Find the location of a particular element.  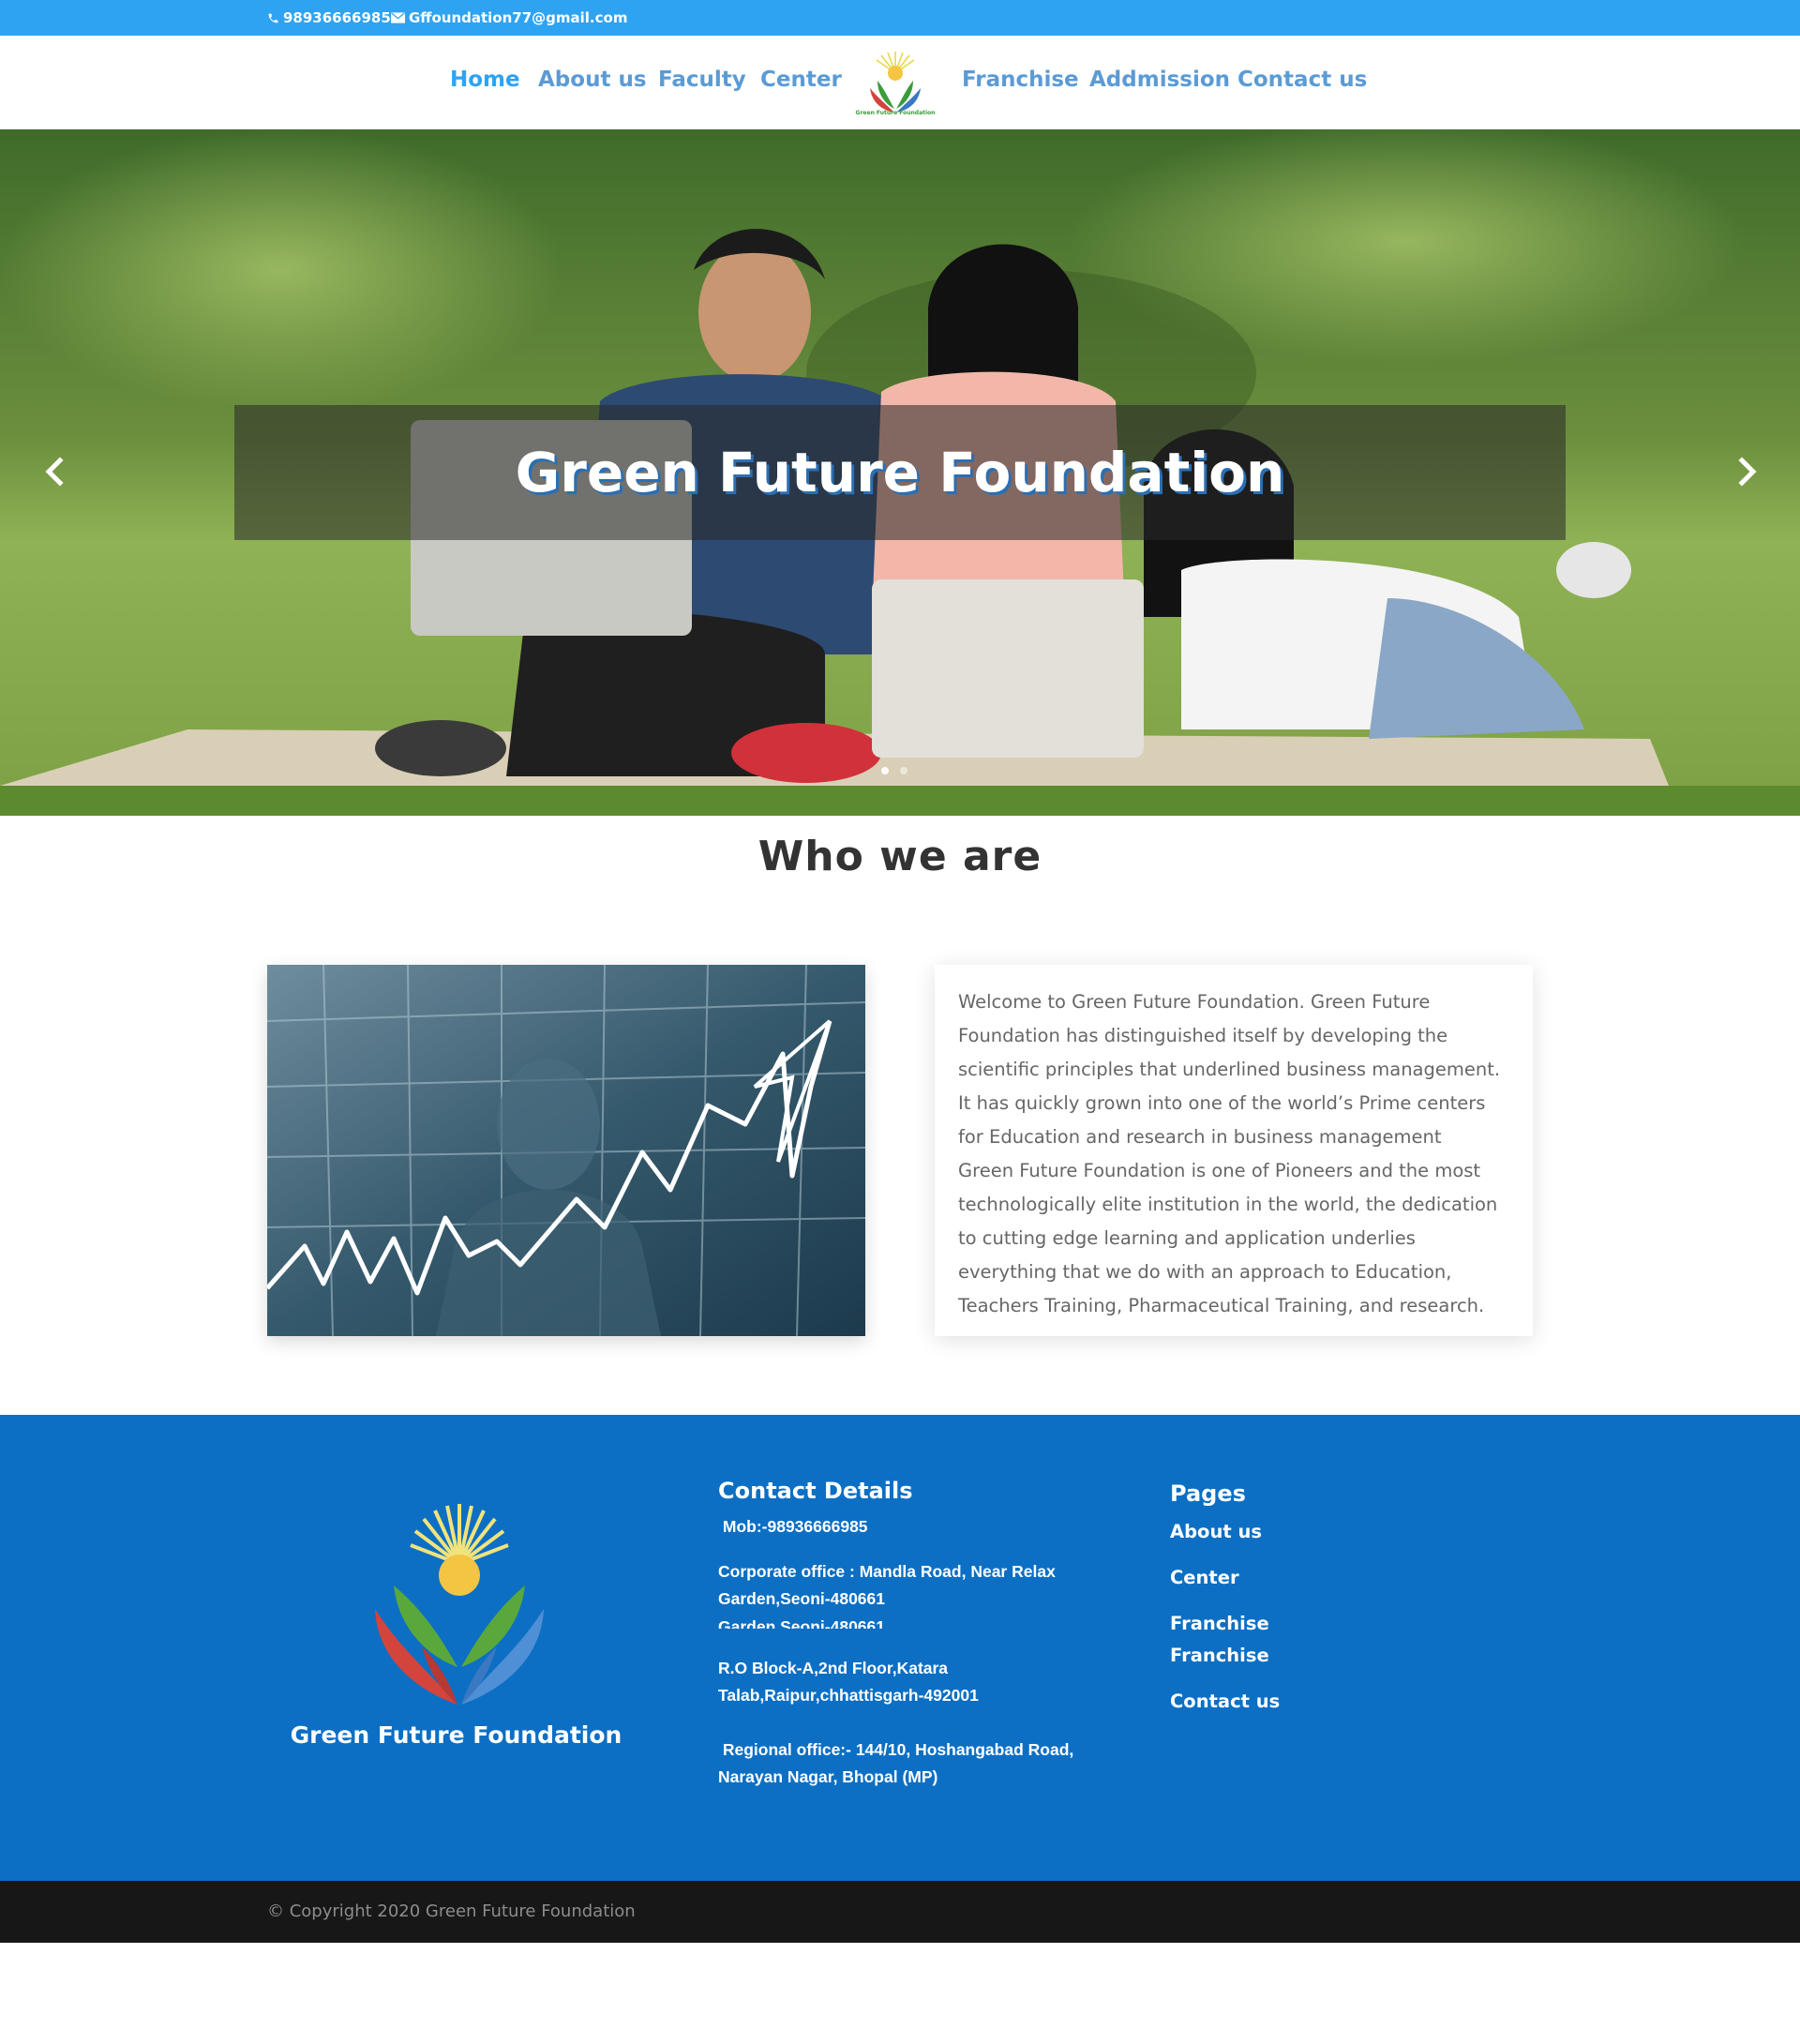

footer-link-contact-us: Contact us is located at coordinates (1225, 1701).